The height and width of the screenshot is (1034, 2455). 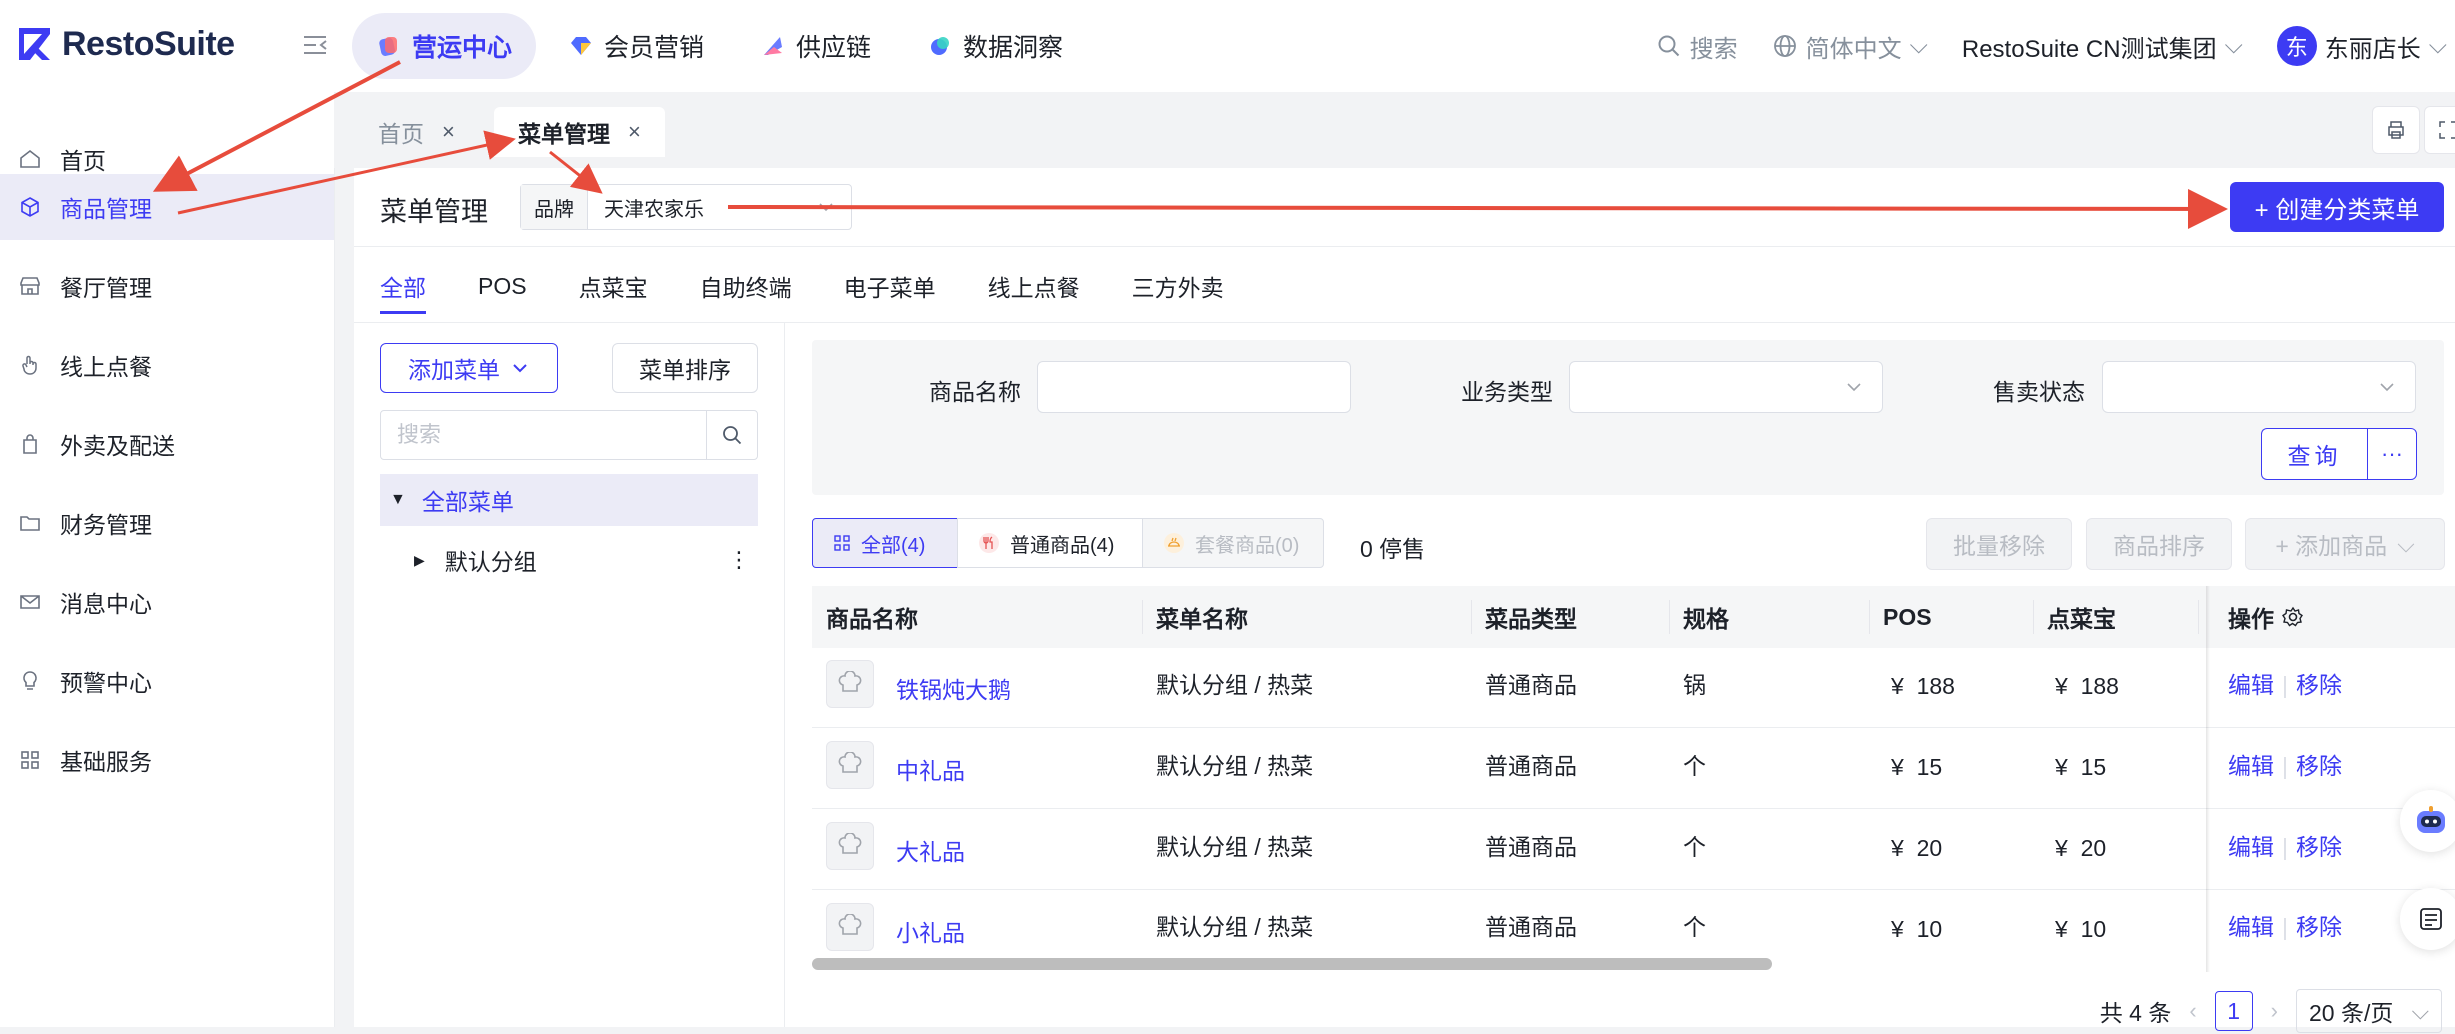 What do you see at coordinates (2392, 454) in the screenshot?
I see `more-filters-button: ···` at bounding box center [2392, 454].